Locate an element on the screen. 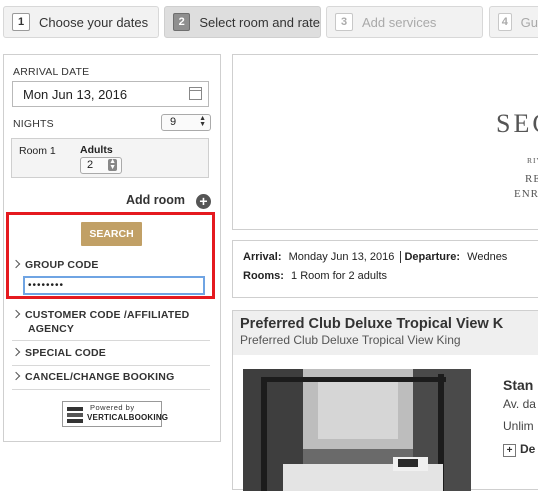 The width and height of the screenshot is (538, 491). step-label: Choose your dates is located at coordinates (94, 22).